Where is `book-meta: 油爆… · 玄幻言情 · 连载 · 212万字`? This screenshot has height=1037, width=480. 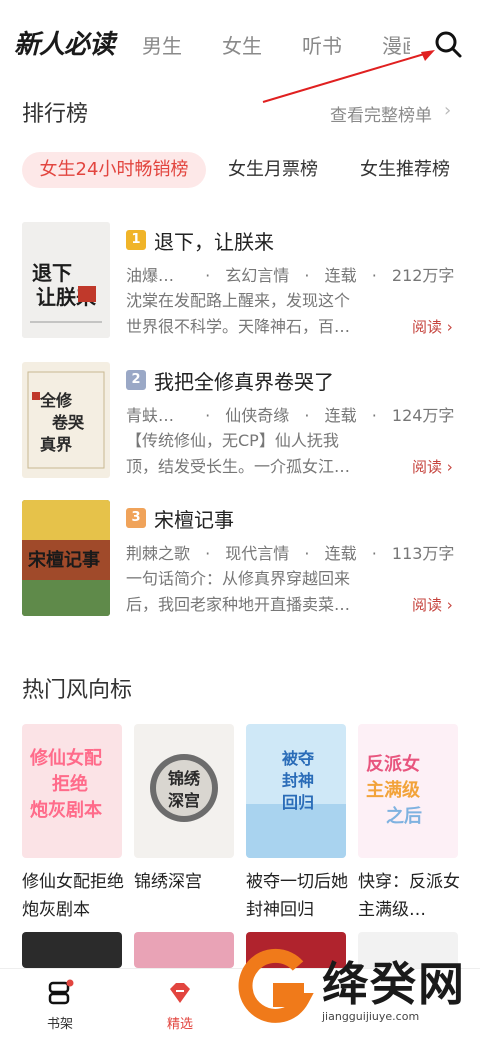 book-meta: 油爆… · 玄幻言情 · 连载 · 212万字 is located at coordinates (290, 274).